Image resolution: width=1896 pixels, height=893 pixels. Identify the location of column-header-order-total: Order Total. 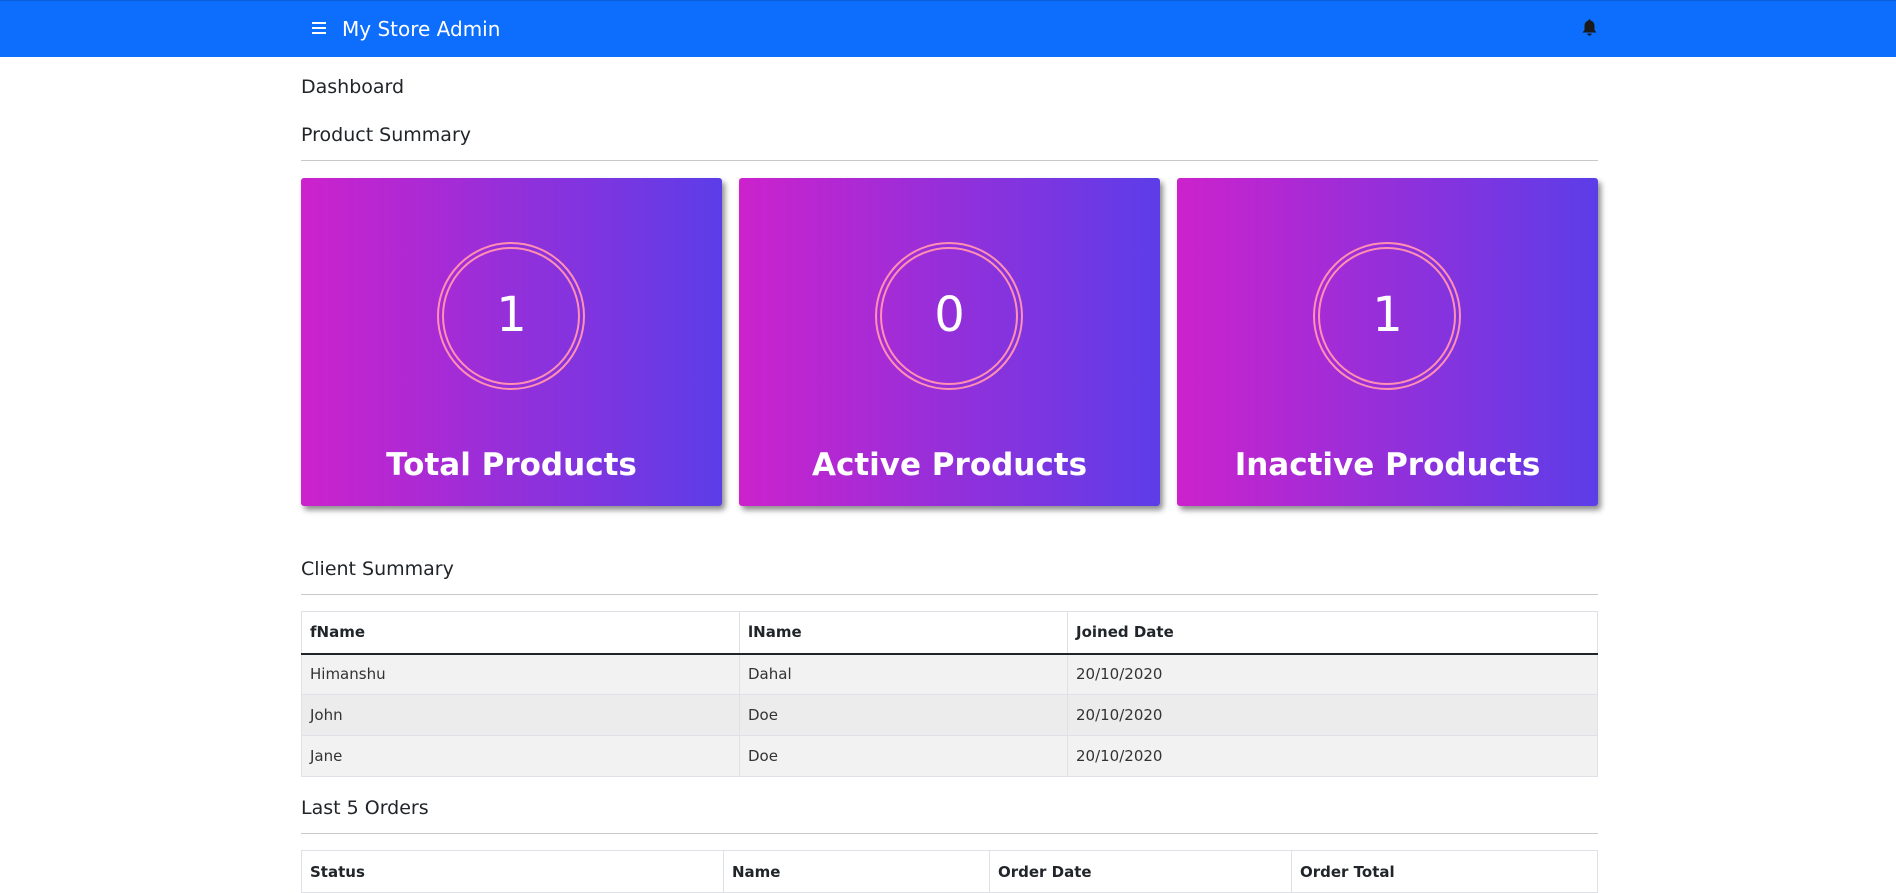
(1444, 871).